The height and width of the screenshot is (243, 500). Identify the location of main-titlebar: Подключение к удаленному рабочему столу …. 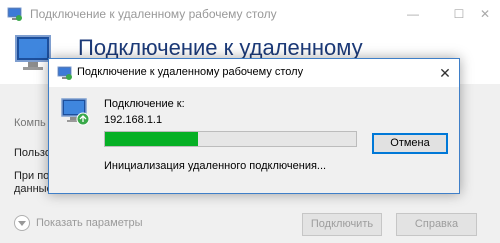
(250, 14).